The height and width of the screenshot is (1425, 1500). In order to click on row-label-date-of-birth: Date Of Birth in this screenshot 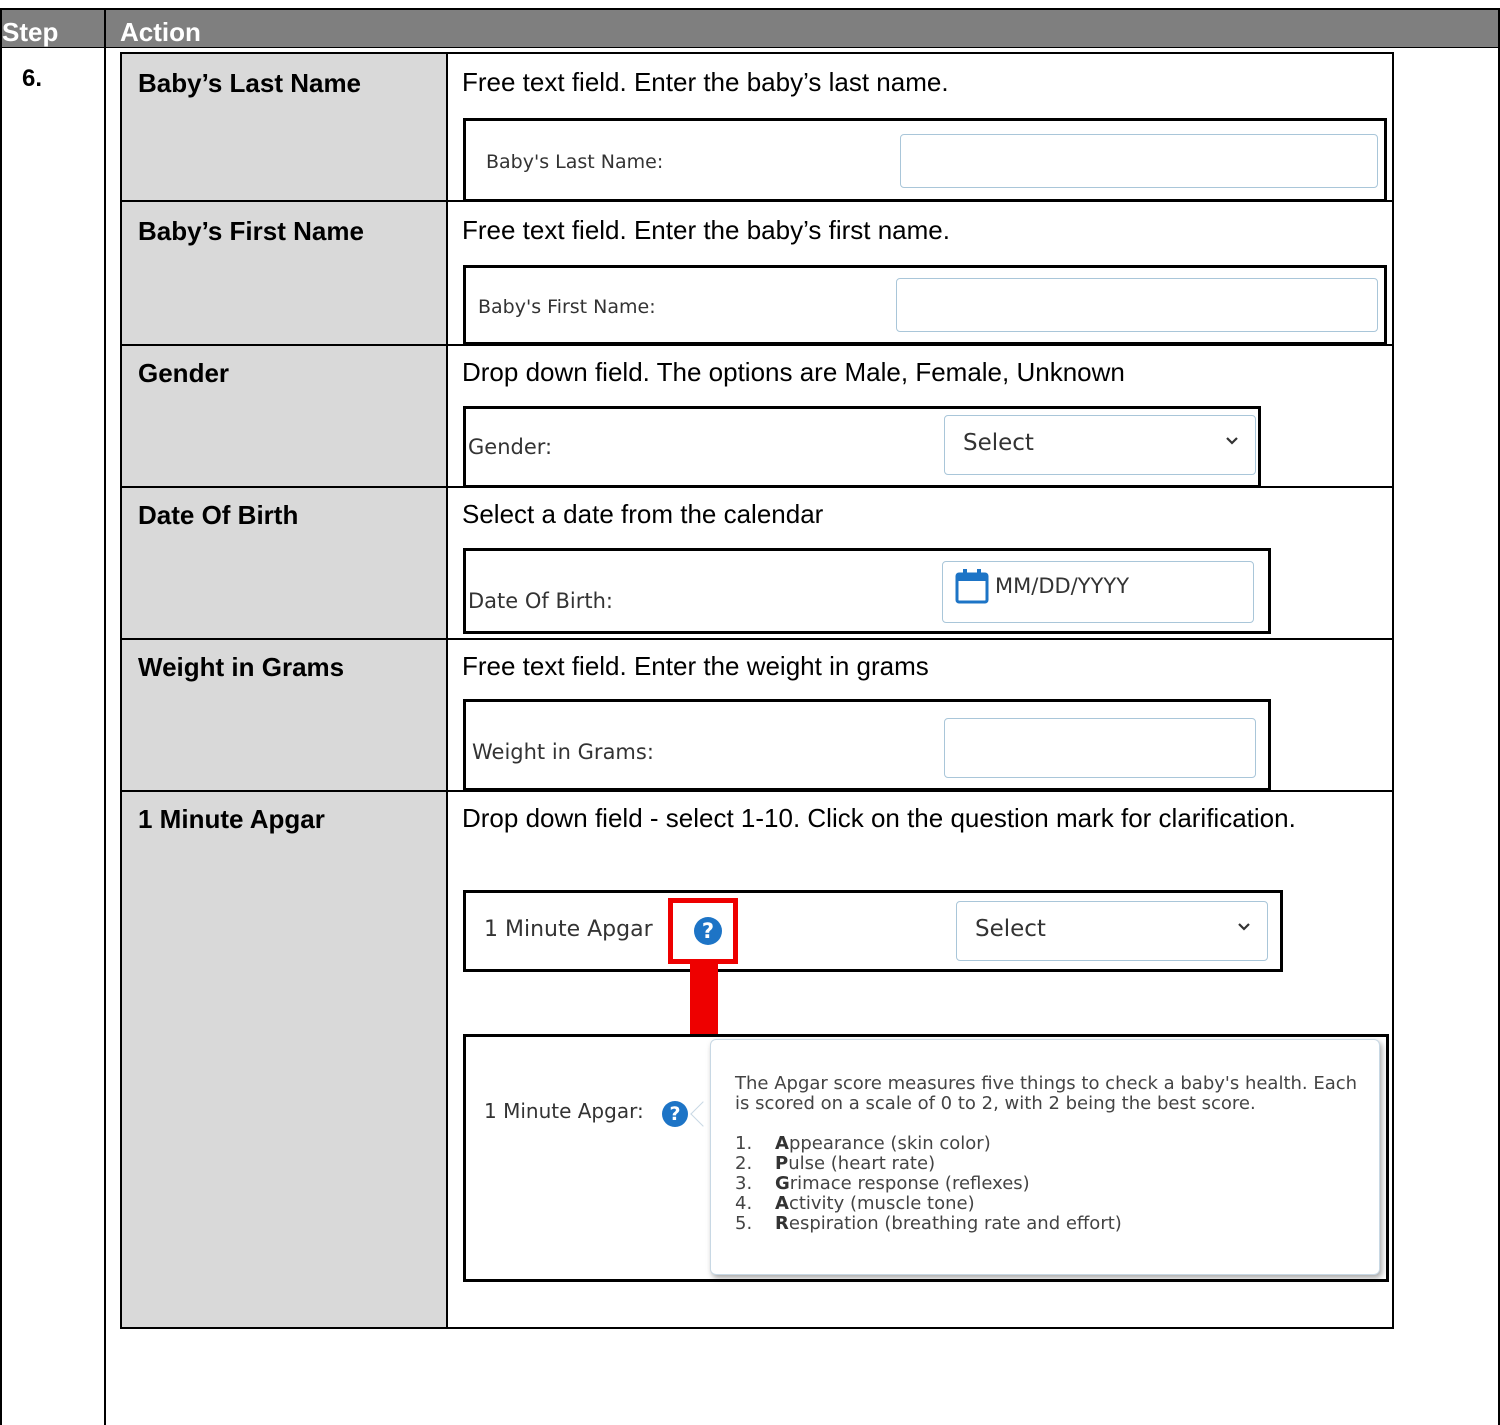, I will do `click(218, 515)`.